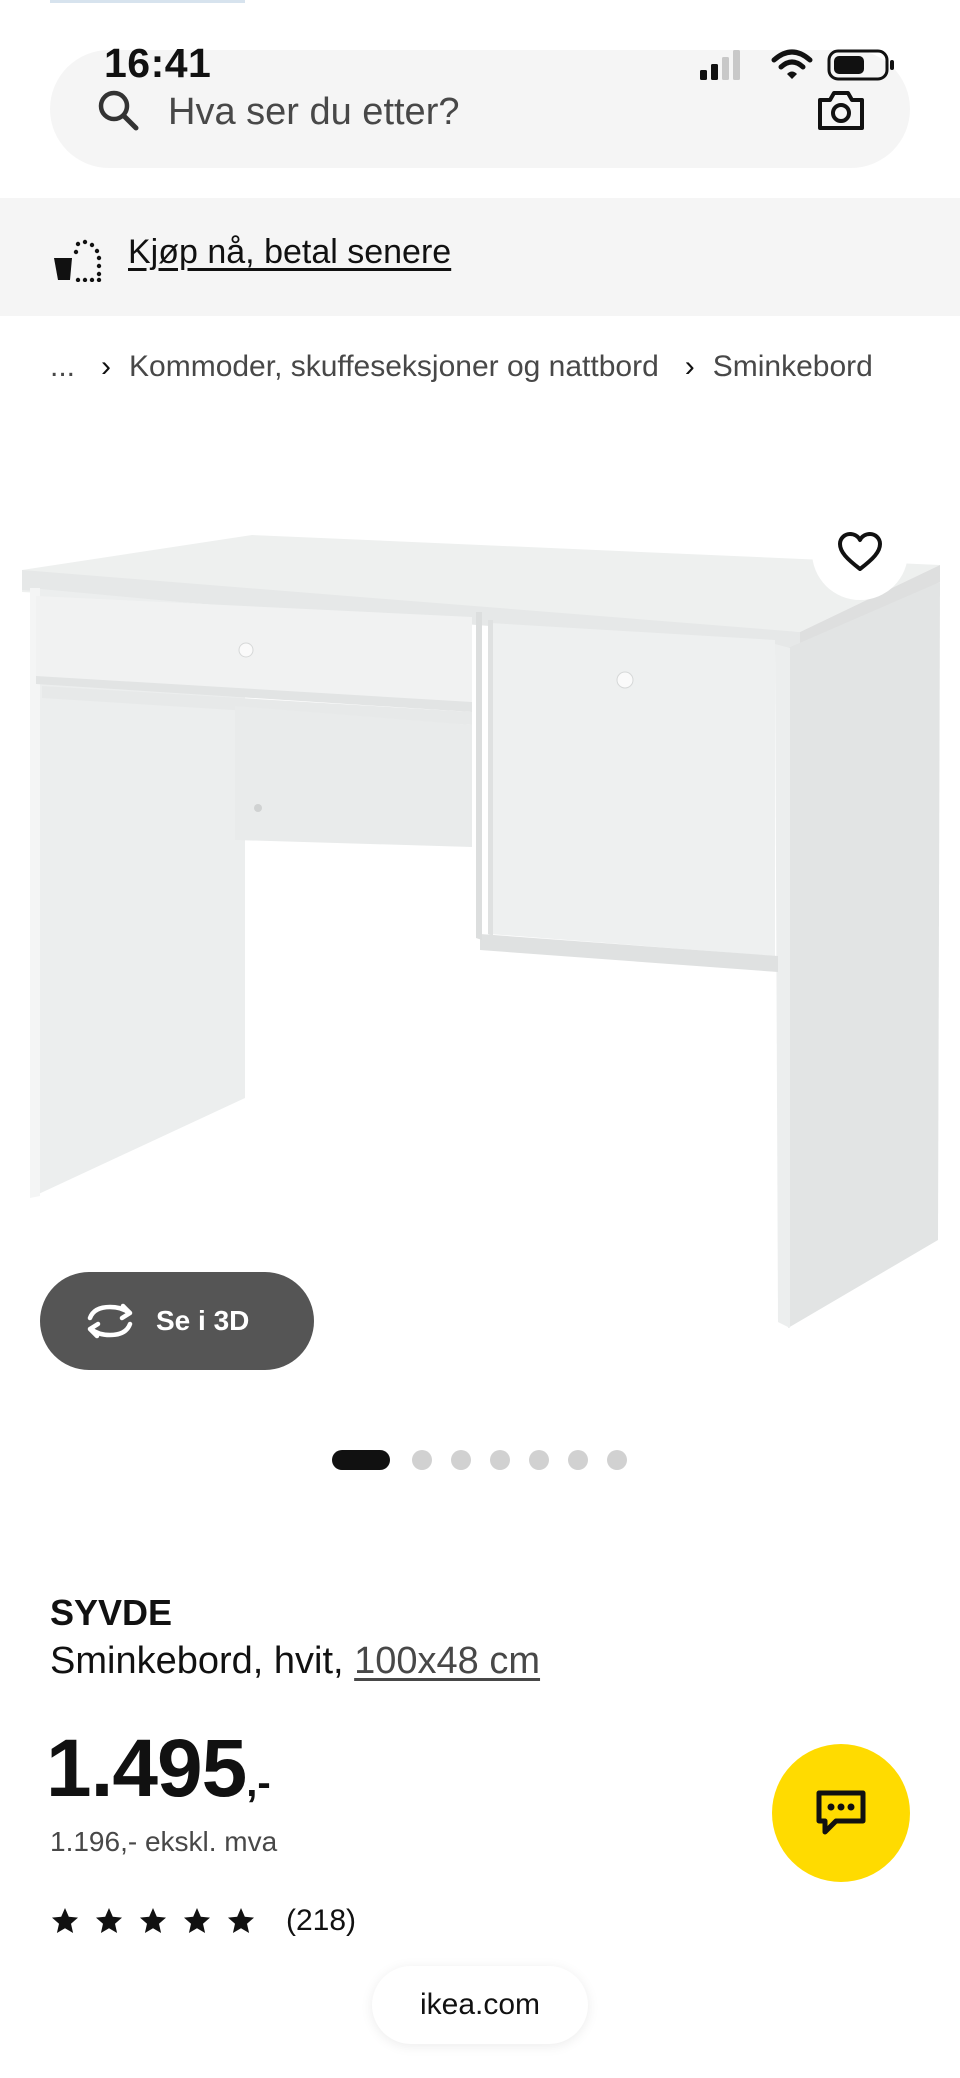 This screenshot has width=960, height=2078. Describe the element at coordinates (118, 110) in the screenshot. I see `search-icon` at that location.